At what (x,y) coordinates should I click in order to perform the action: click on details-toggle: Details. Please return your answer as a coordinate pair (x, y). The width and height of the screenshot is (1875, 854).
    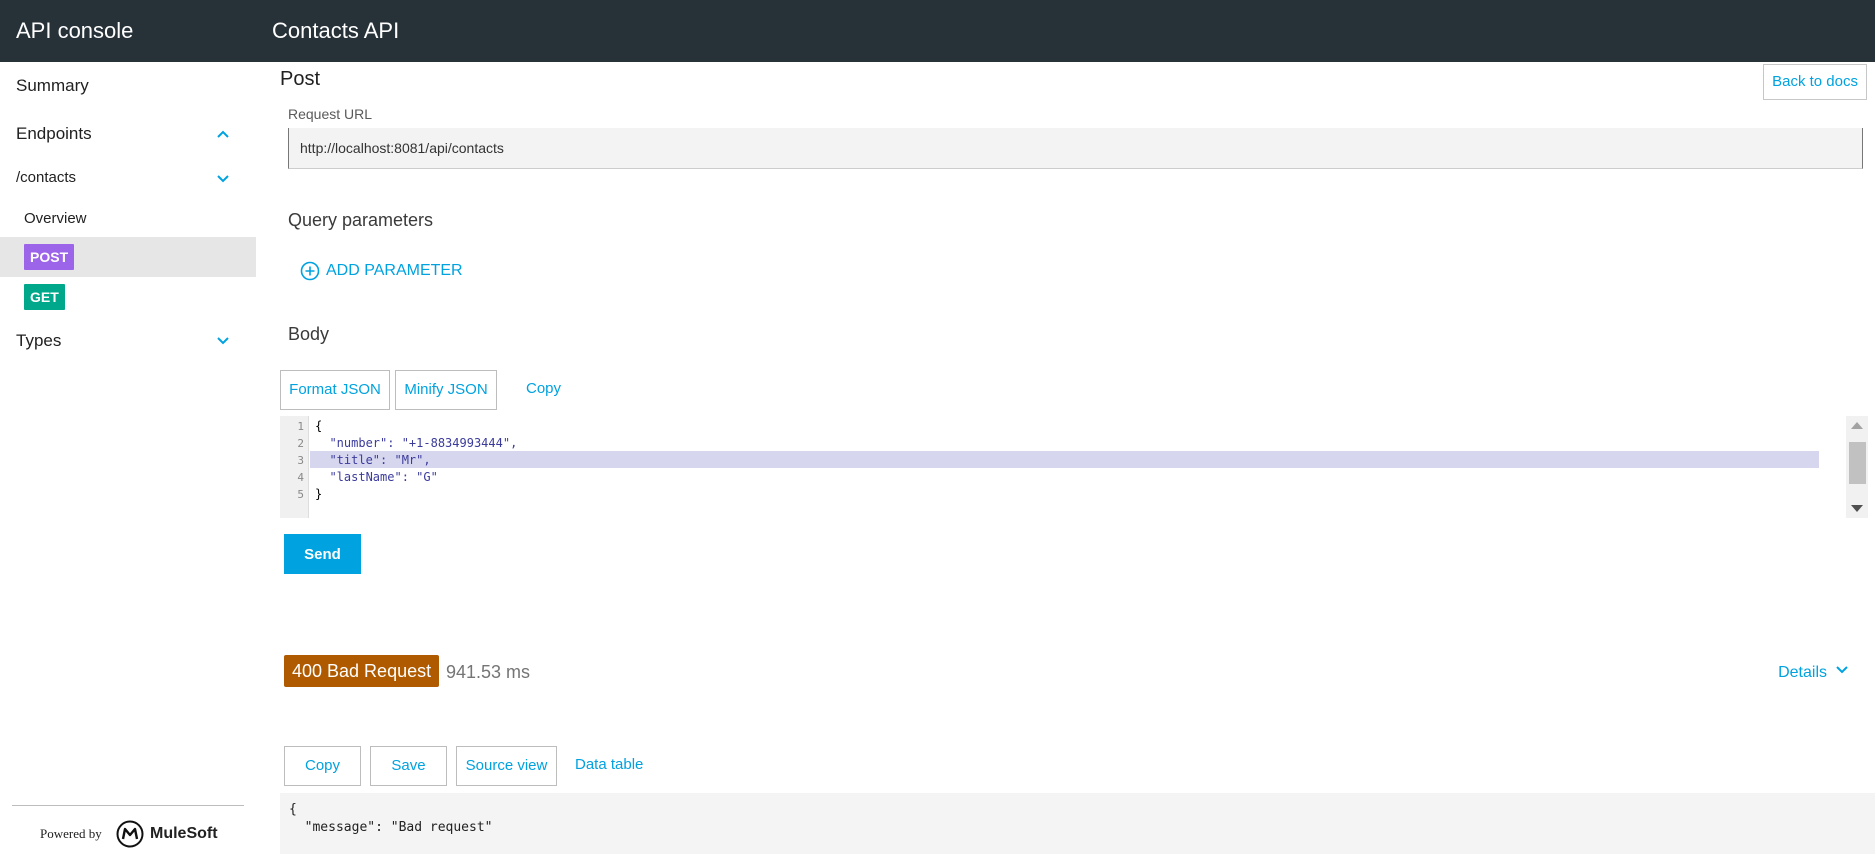
    Looking at the image, I should click on (1813, 672).